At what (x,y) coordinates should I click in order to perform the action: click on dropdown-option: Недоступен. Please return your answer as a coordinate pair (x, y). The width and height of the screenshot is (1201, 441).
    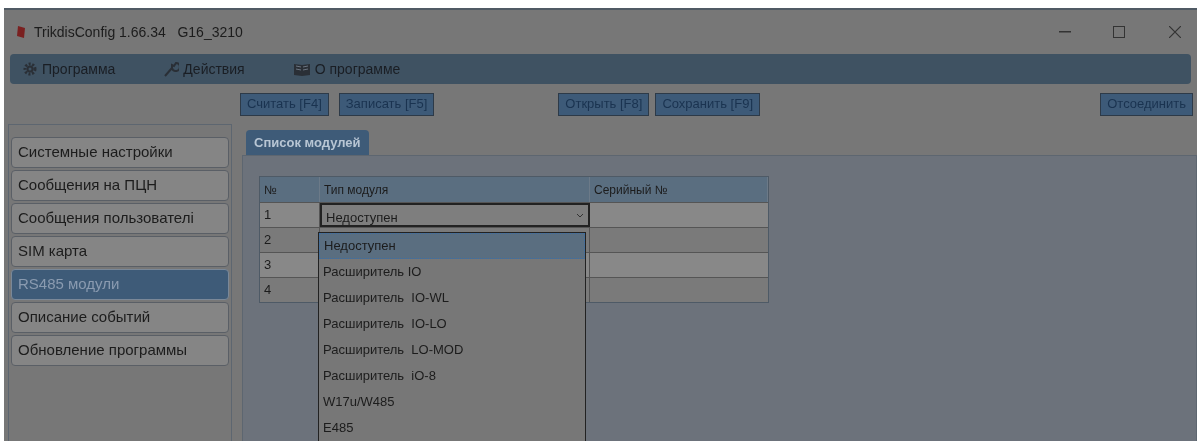
    Looking at the image, I should click on (452, 246).